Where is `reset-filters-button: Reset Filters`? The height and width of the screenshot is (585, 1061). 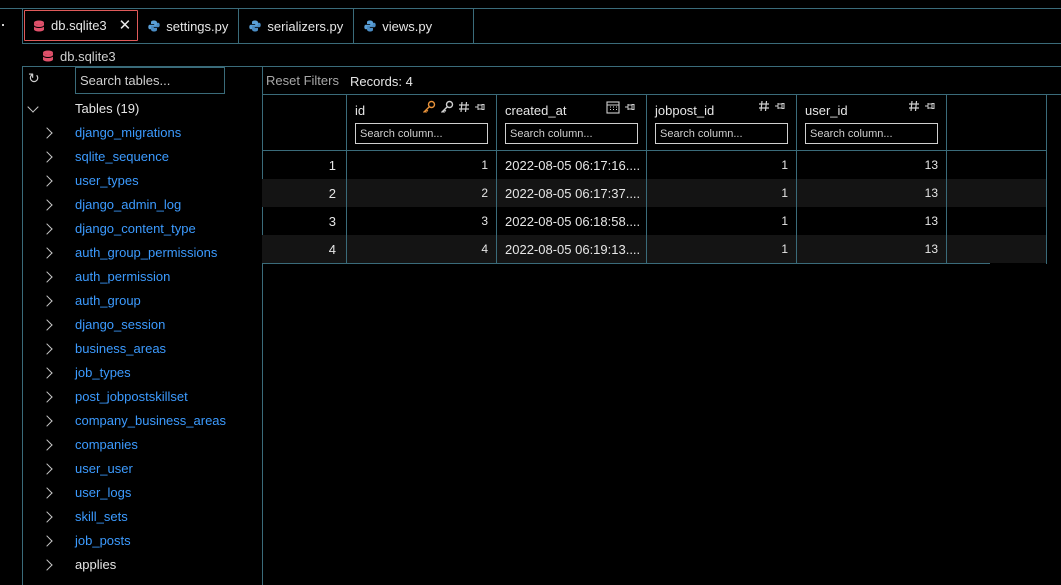
reset-filters-button: Reset Filters is located at coordinates (302, 80).